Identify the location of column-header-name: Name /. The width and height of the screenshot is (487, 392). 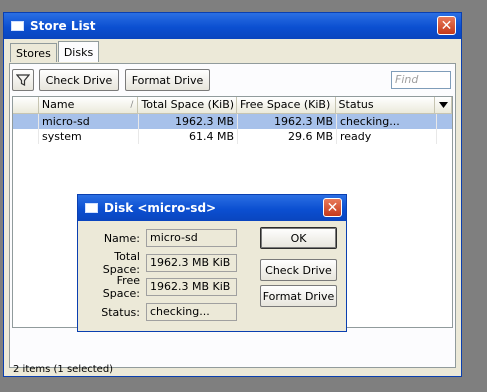
(89, 105).